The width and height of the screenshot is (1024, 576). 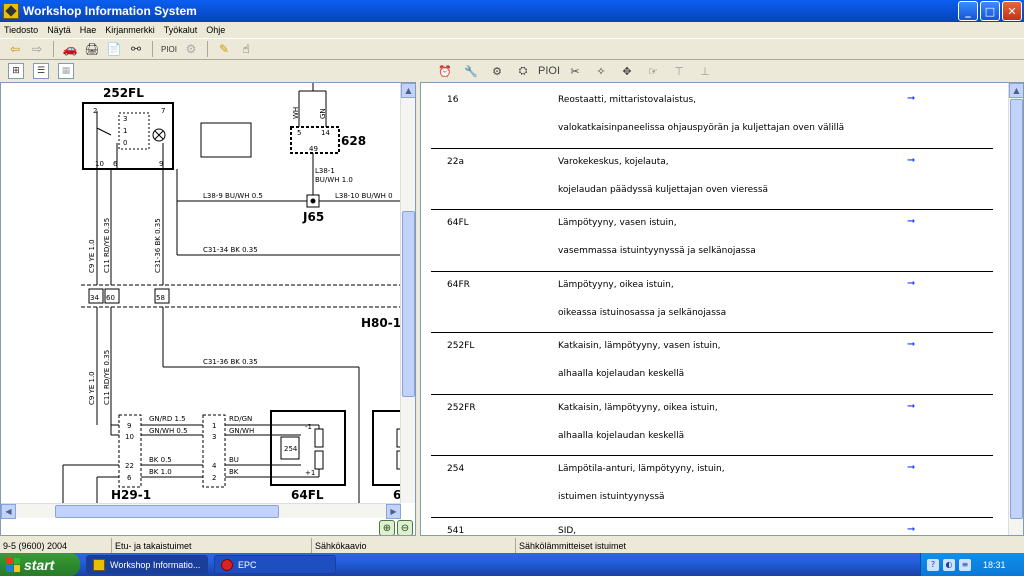 What do you see at coordinates (275, 564) in the screenshot?
I see `taskbar-epc-button: EPC` at bounding box center [275, 564].